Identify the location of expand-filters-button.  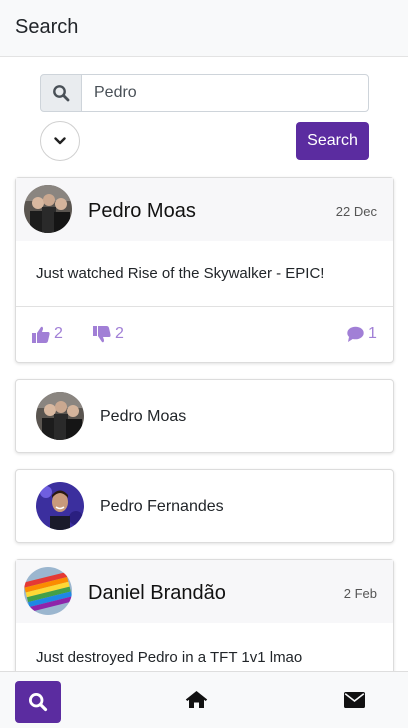
(60, 141).